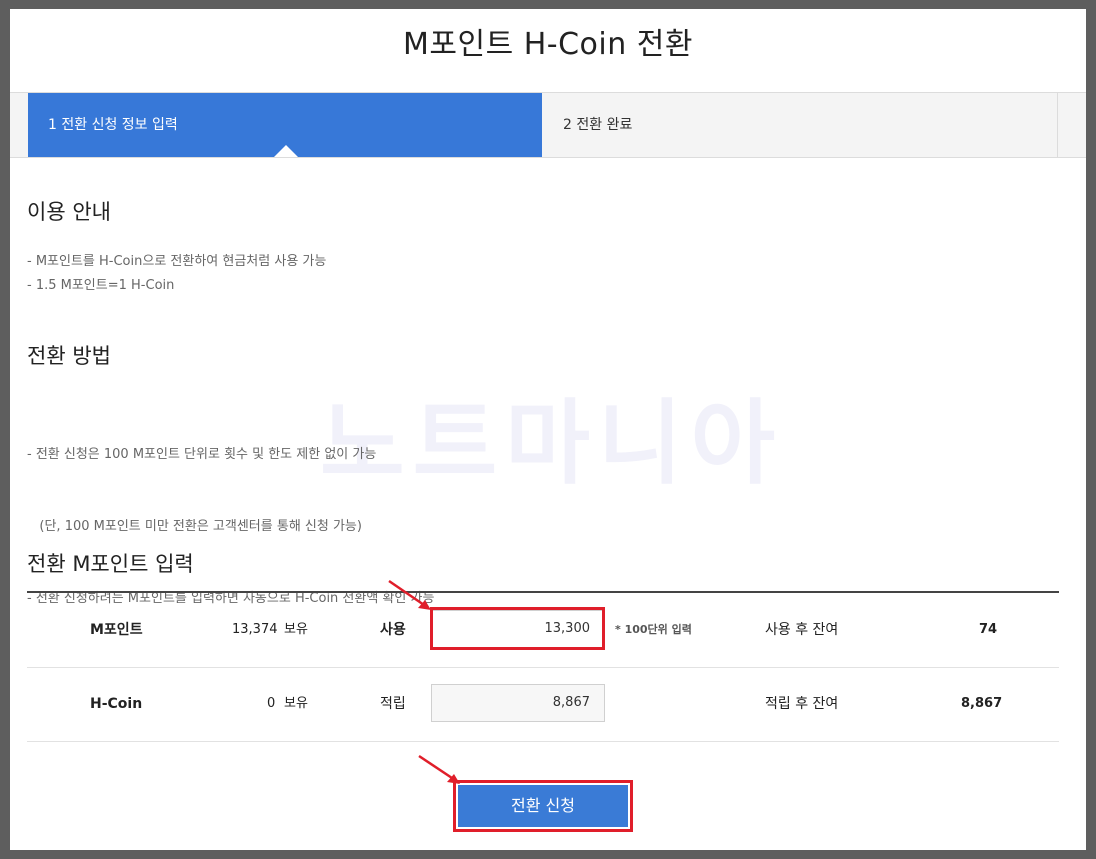  I want to click on step-indicator: 1 전환 신청 정보 입력 2 전환 완료, so click(548, 125).